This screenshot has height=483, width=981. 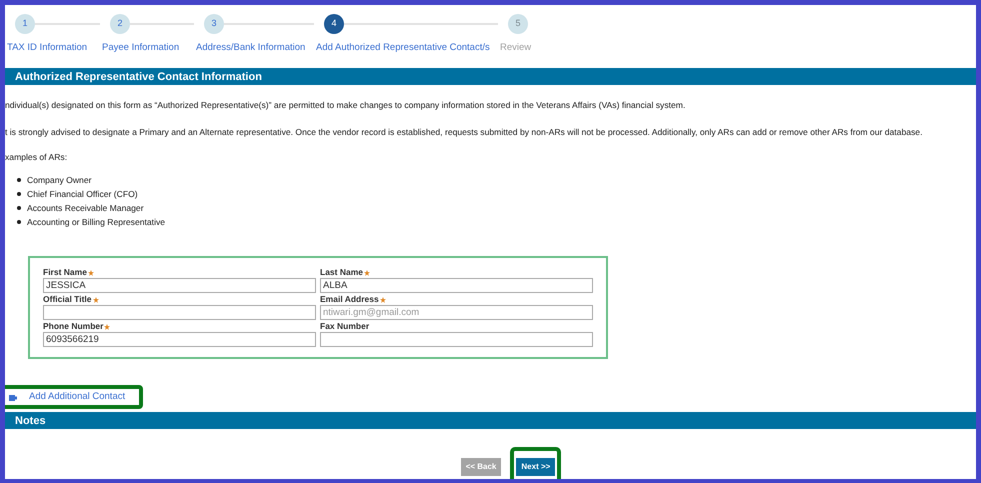 What do you see at coordinates (179, 300) in the screenshot?
I see `field-label: Official Title` at bounding box center [179, 300].